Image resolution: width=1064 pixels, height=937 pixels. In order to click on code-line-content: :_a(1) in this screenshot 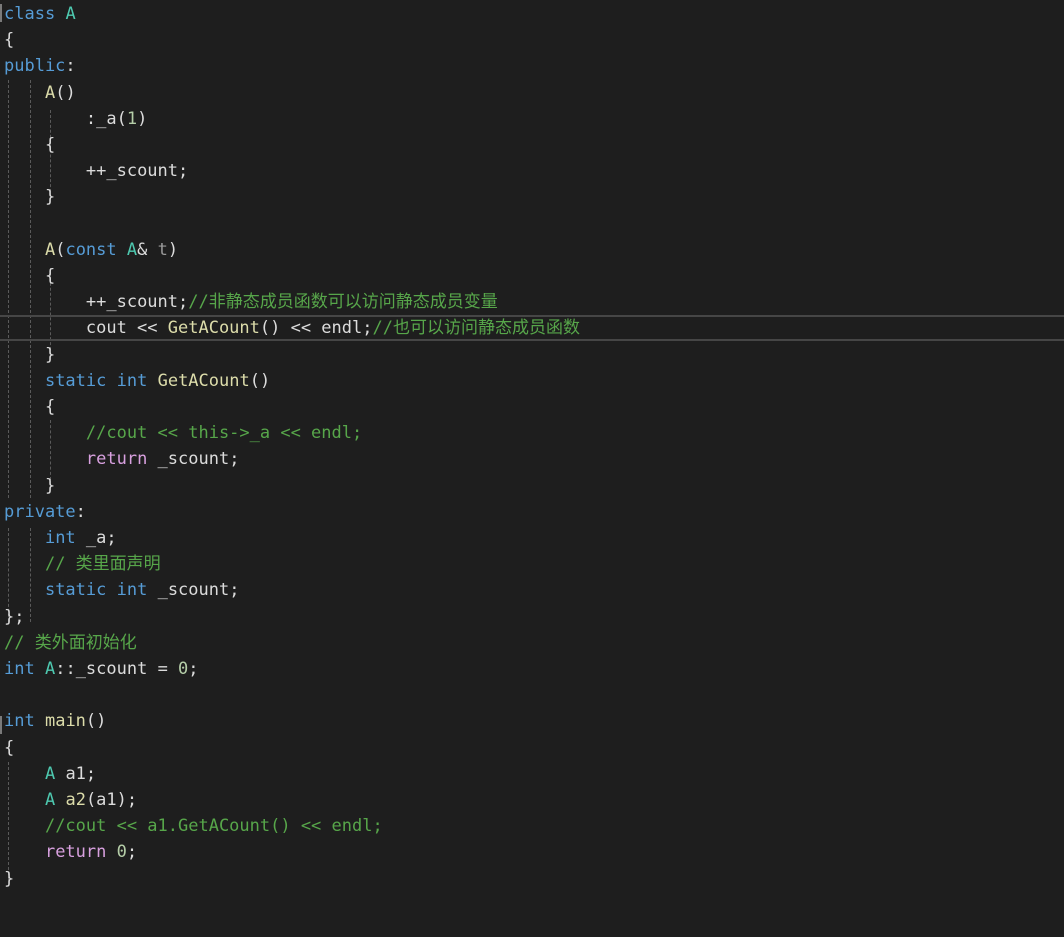, I will do `click(75, 119)`.